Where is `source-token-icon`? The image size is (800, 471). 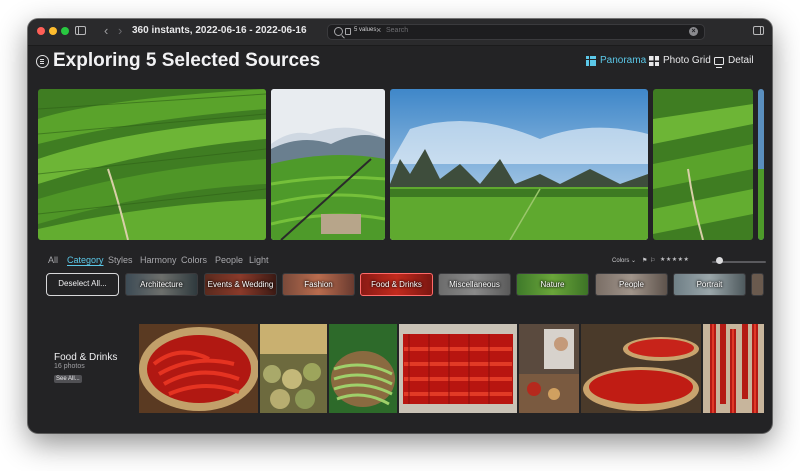
source-token-icon is located at coordinates (348, 31).